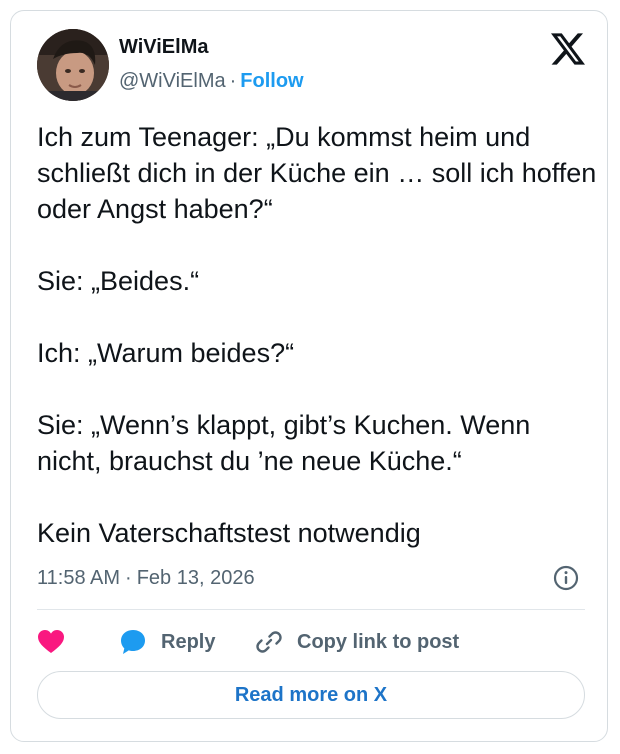 Image resolution: width=620 pixels, height=754 pixels. I want to click on speech-bubble-icon, so click(133, 642).